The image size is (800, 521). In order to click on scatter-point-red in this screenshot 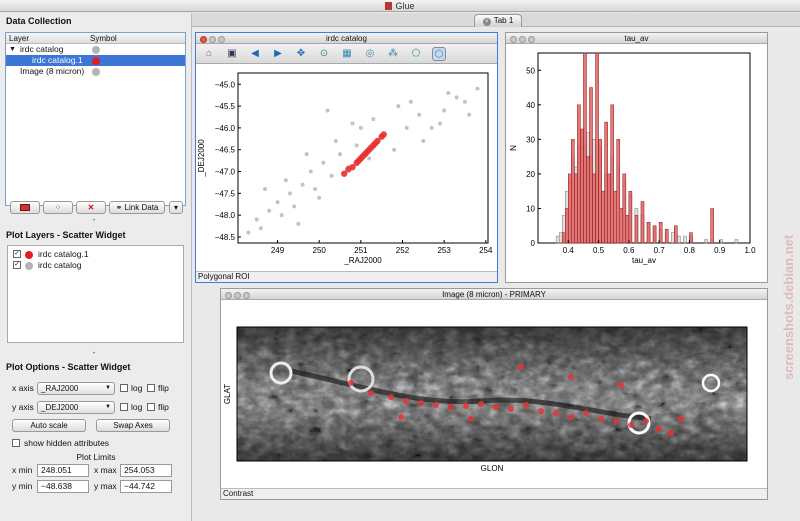, I will do `click(383, 134)`.